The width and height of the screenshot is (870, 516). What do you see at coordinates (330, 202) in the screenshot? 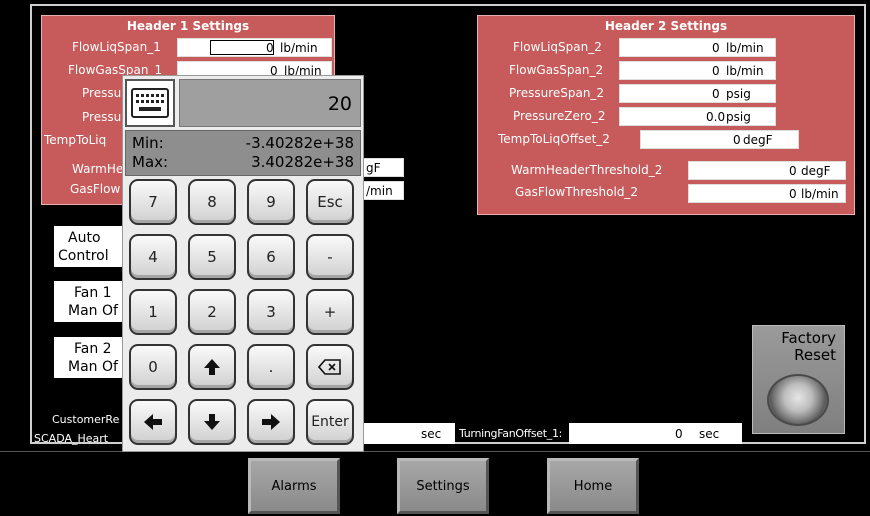
I see `key-esc: Esc` at bounding box center [330, 202].